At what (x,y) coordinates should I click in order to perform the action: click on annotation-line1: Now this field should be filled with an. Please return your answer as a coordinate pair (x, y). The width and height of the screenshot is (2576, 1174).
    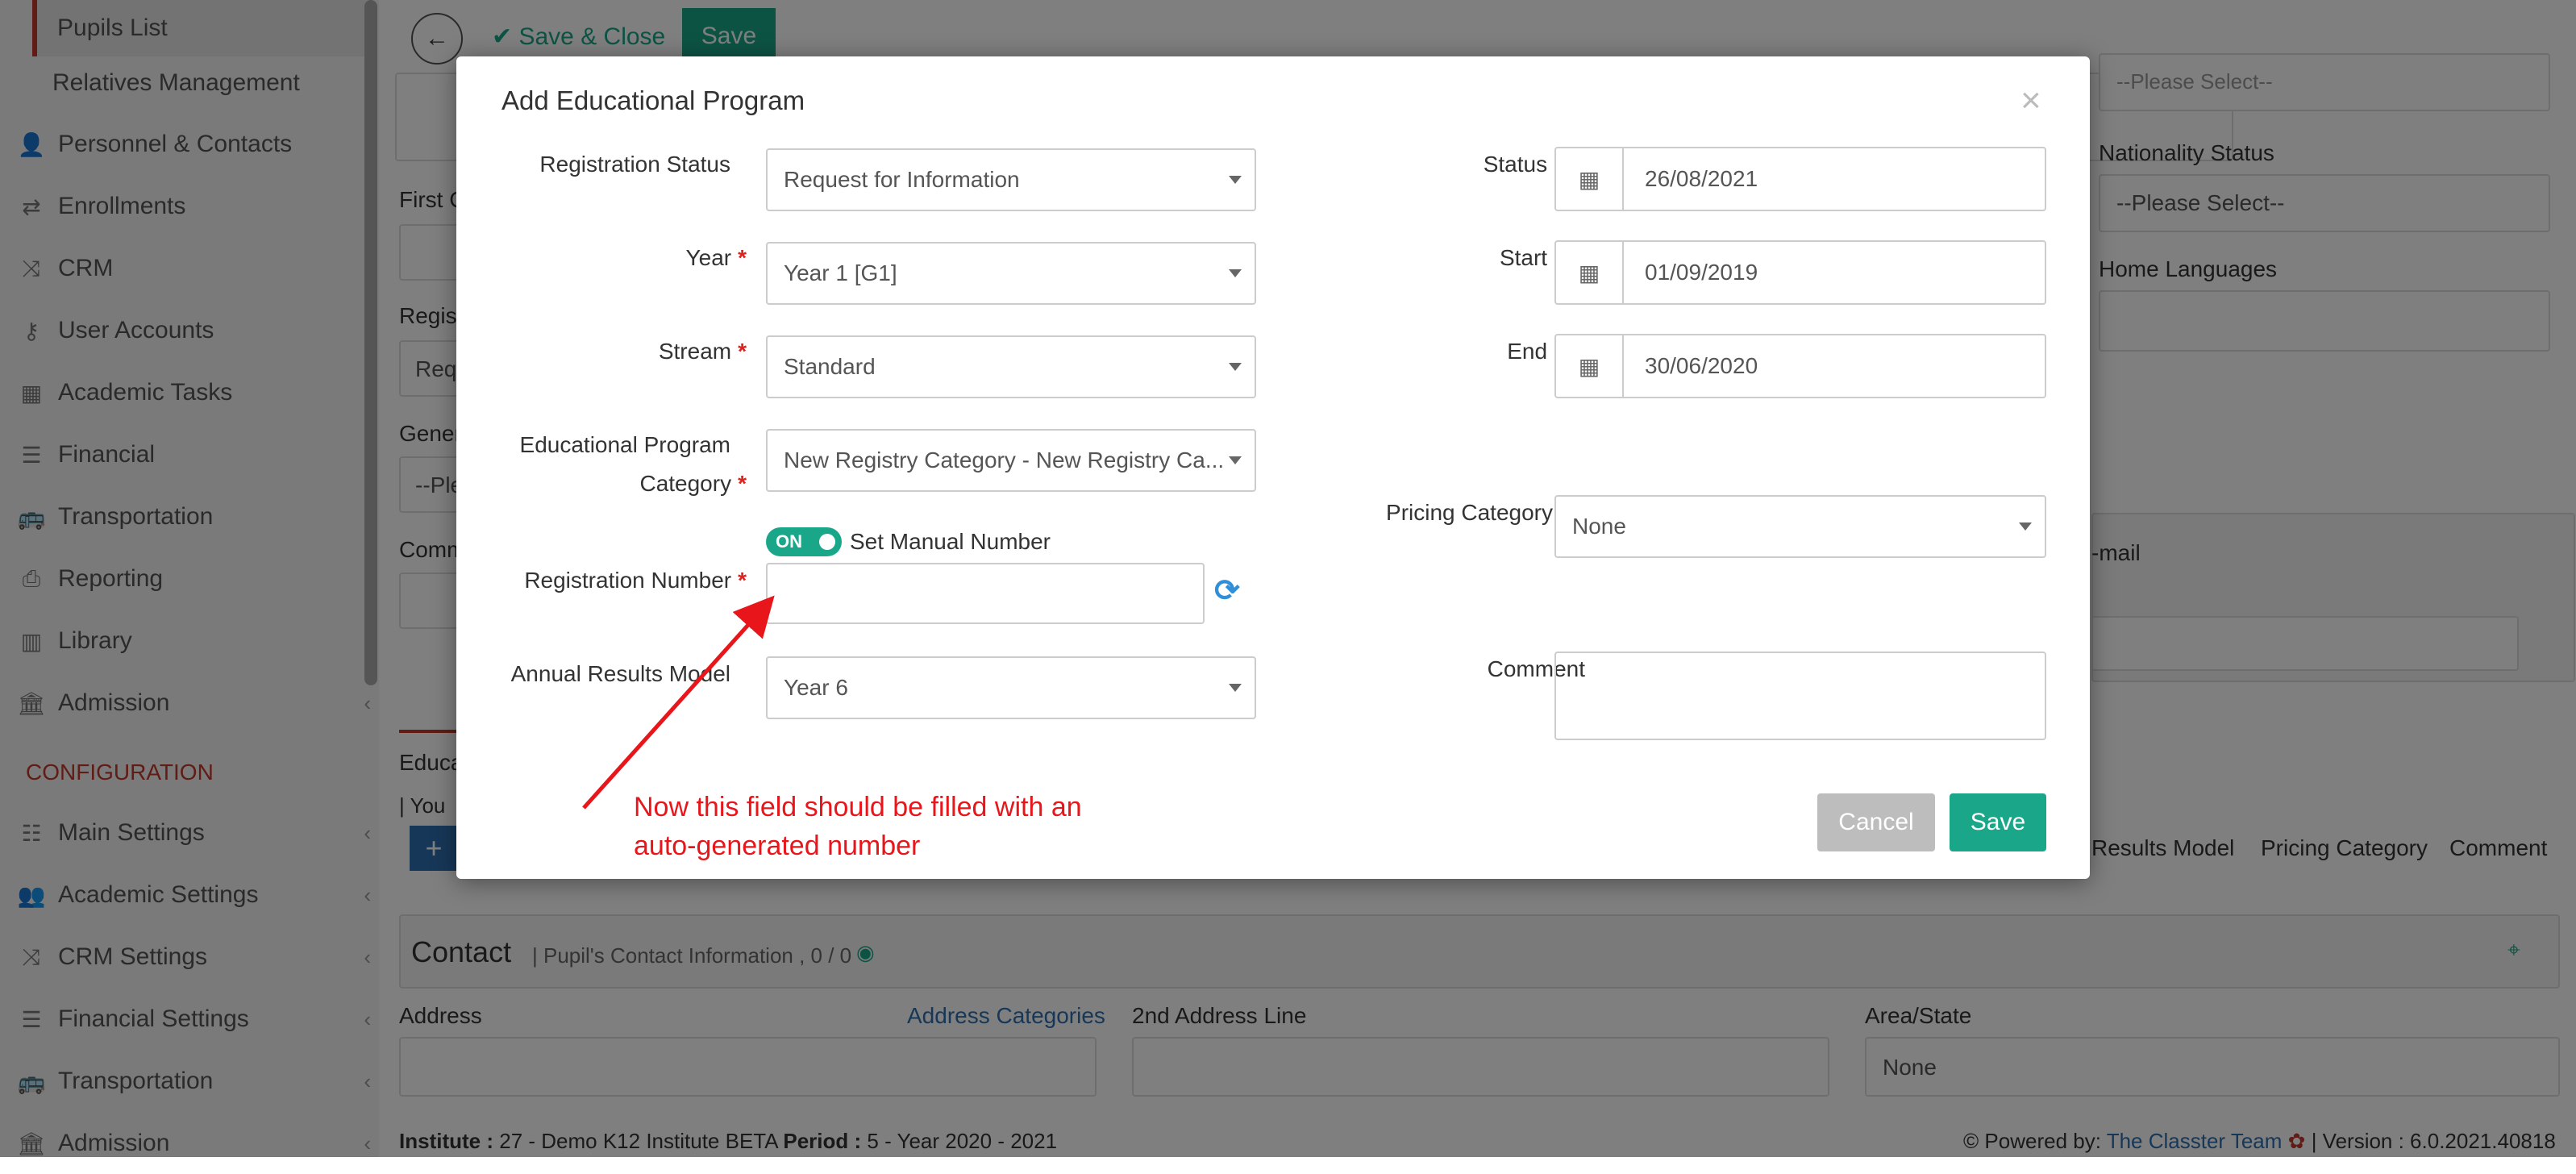
    Looking at the image, I should click on (858, 807).